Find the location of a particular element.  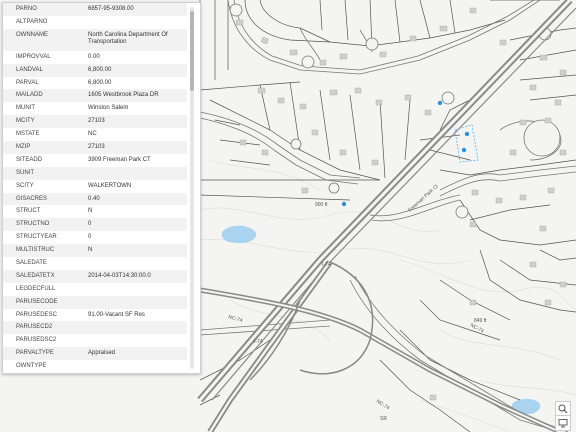

attribute-key: MSTATE is located at coordinates (28, 134).